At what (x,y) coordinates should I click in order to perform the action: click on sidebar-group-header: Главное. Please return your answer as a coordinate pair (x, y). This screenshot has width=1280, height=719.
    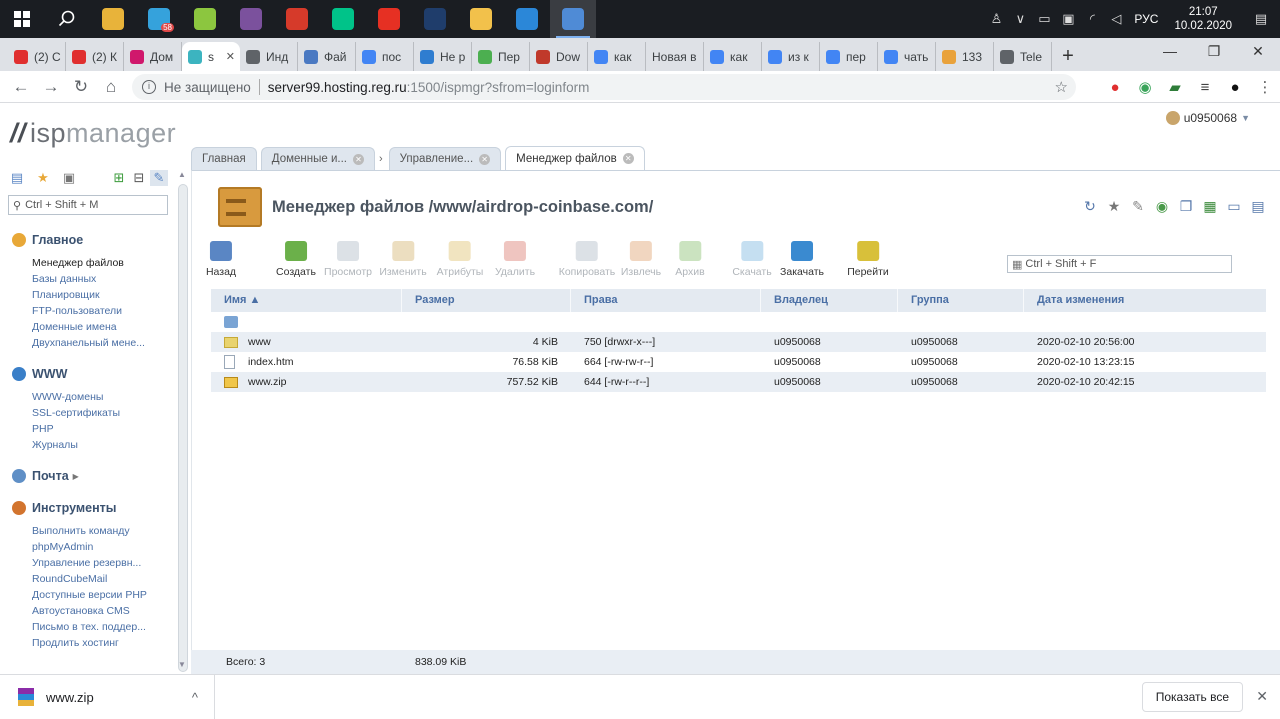
    Looking at the image, I should click on (88, 240).